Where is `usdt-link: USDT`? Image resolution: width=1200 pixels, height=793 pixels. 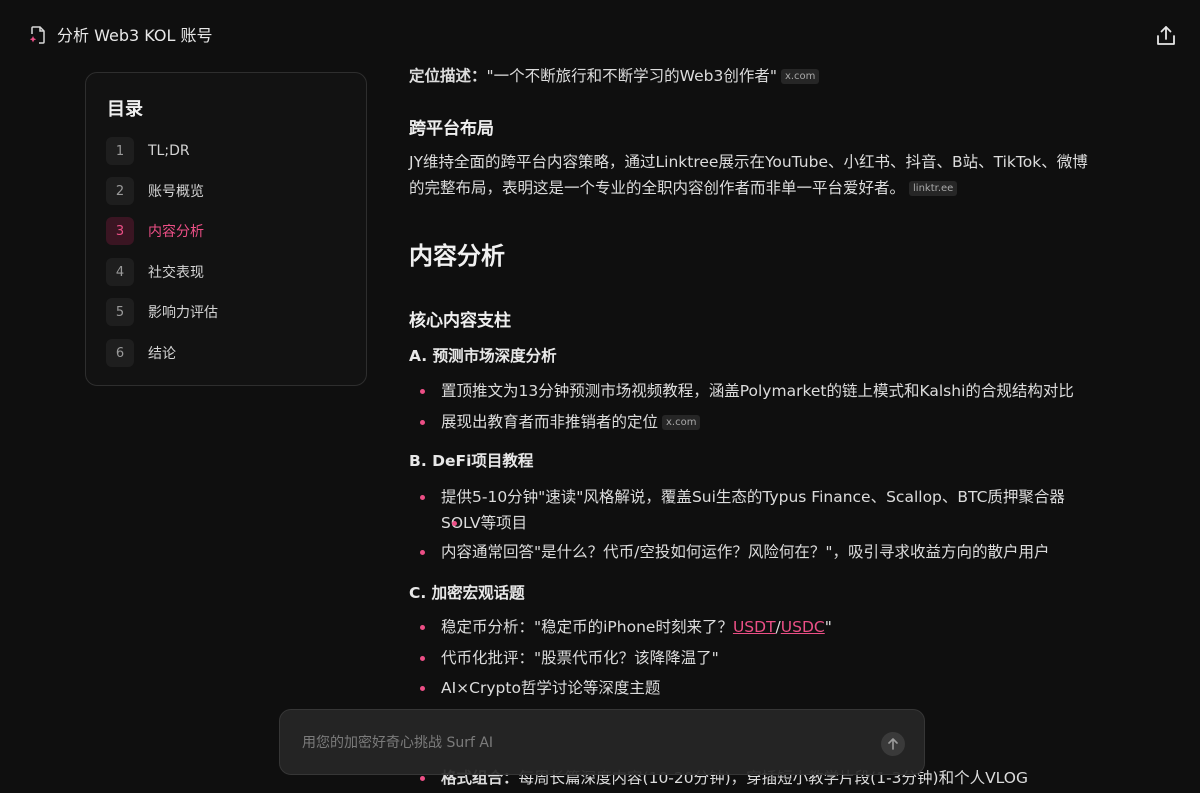 usdt-link: USDT is located at coordinates (754, 627).